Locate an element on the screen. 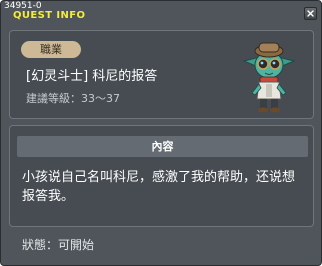 The height and width of the screenshot is (266, 322). window-title: QUEST INFO is located at coordinates (49, 15).